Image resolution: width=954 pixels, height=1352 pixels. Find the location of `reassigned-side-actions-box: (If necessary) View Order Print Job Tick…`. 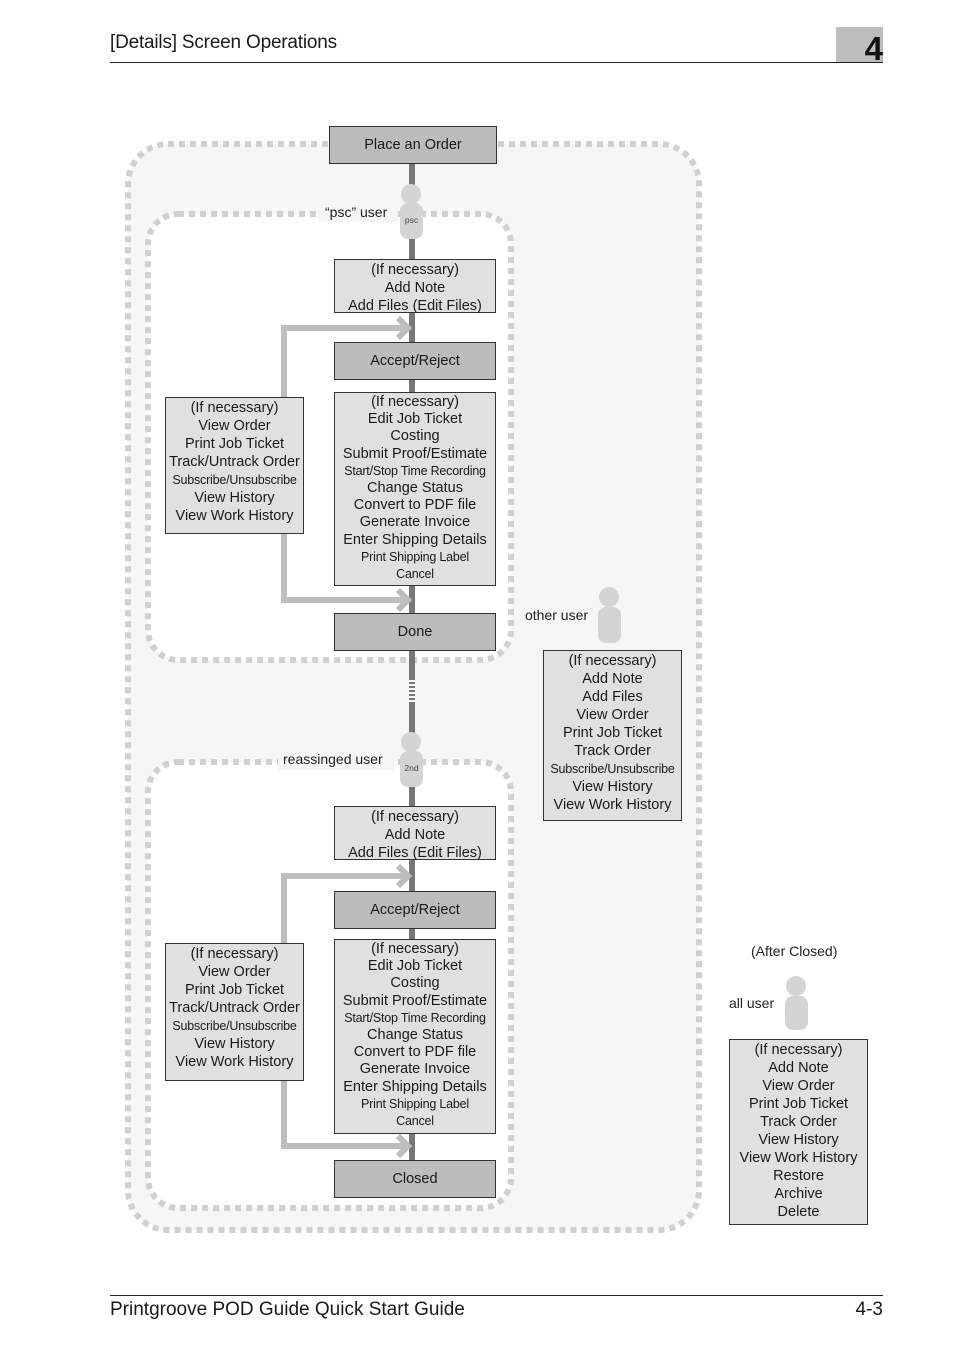

reassigned-side-actions-box: (If necessary) View Order Print Job Tick… is located at coordinates (234, 1012).